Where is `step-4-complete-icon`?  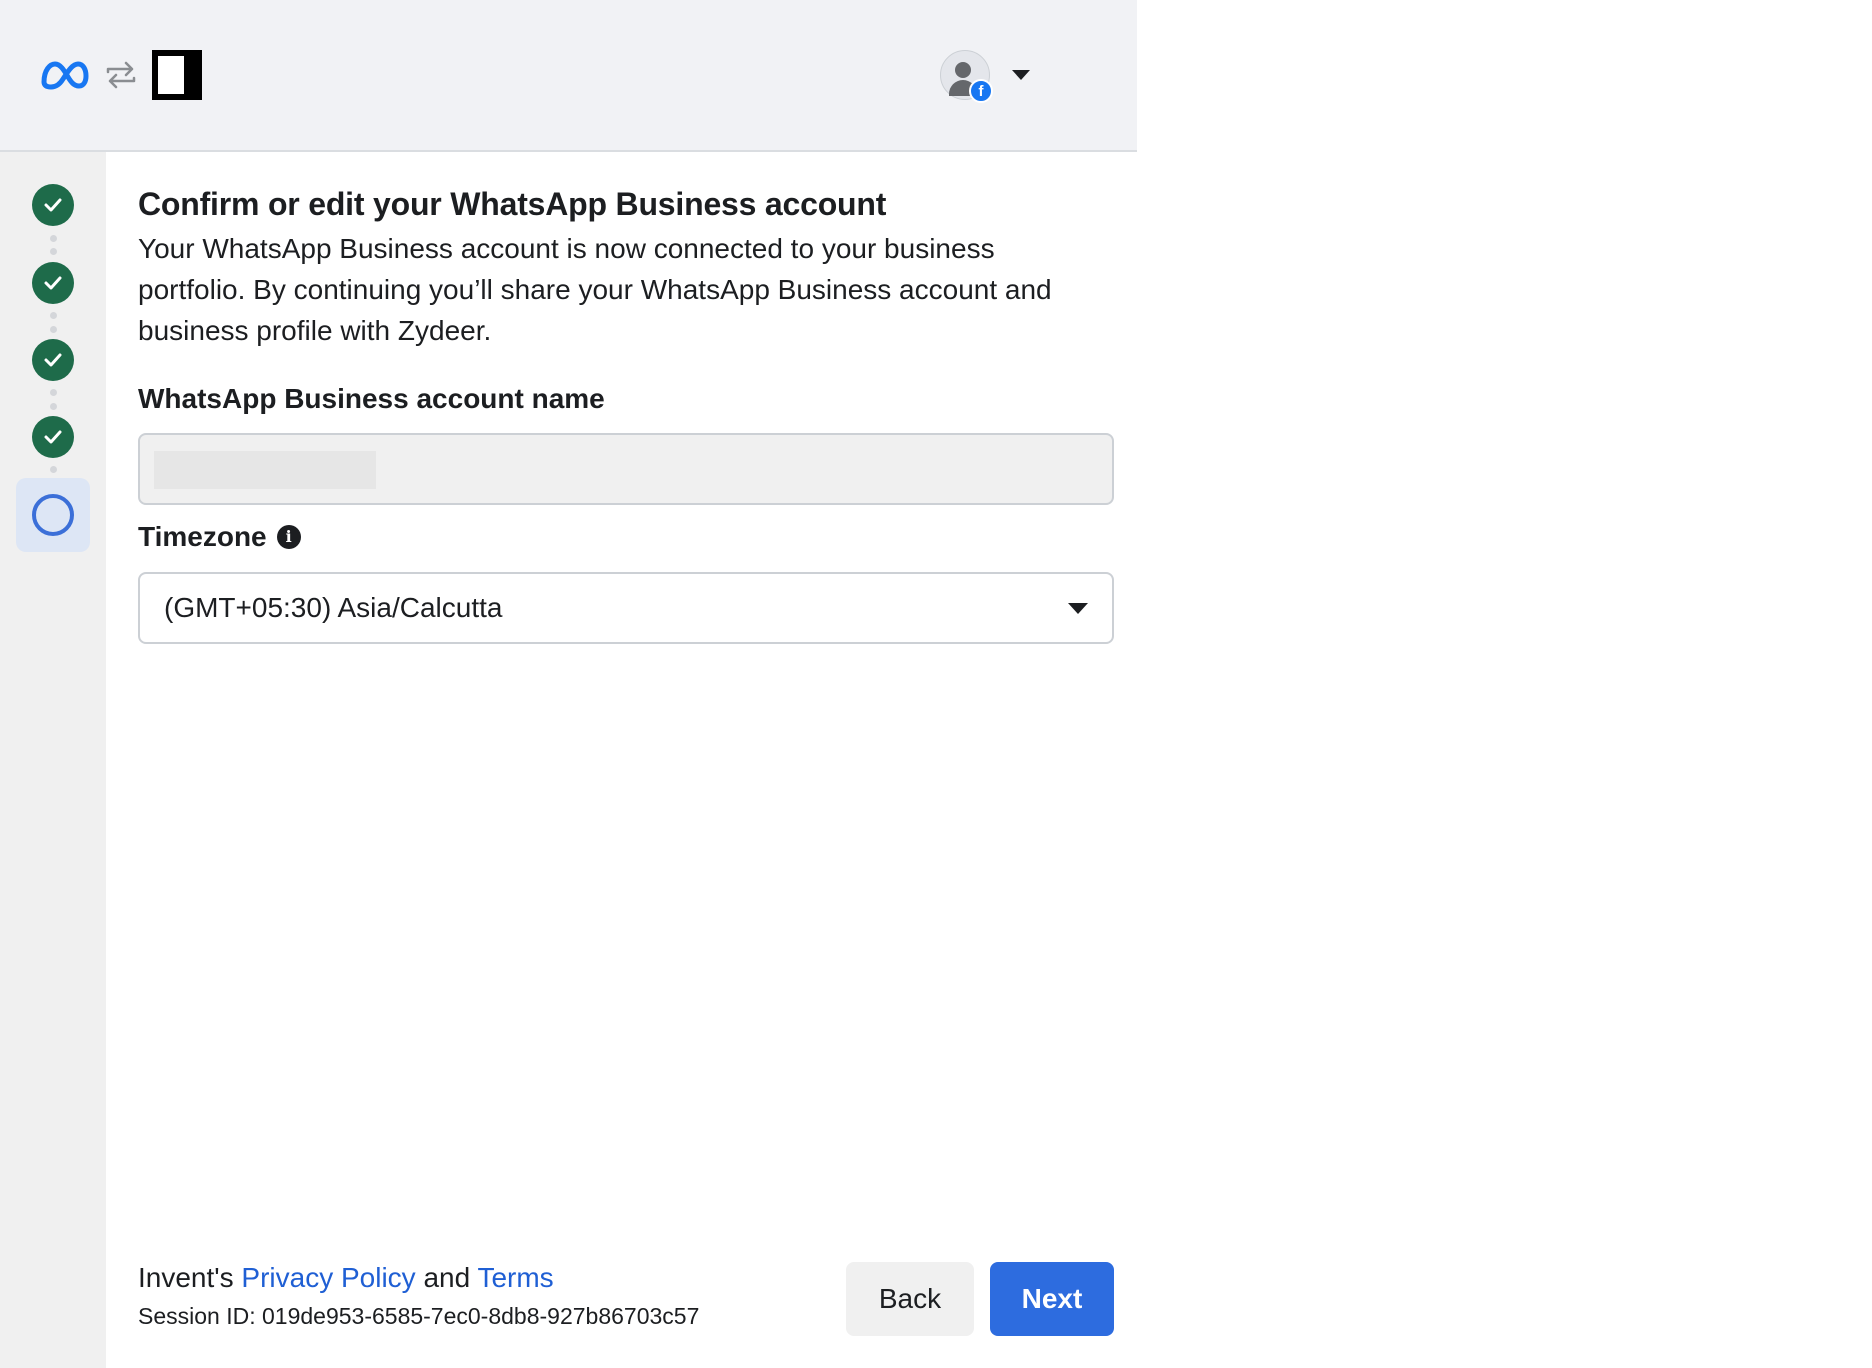 step-4-complete-icon is located at coordinates (53, 437).